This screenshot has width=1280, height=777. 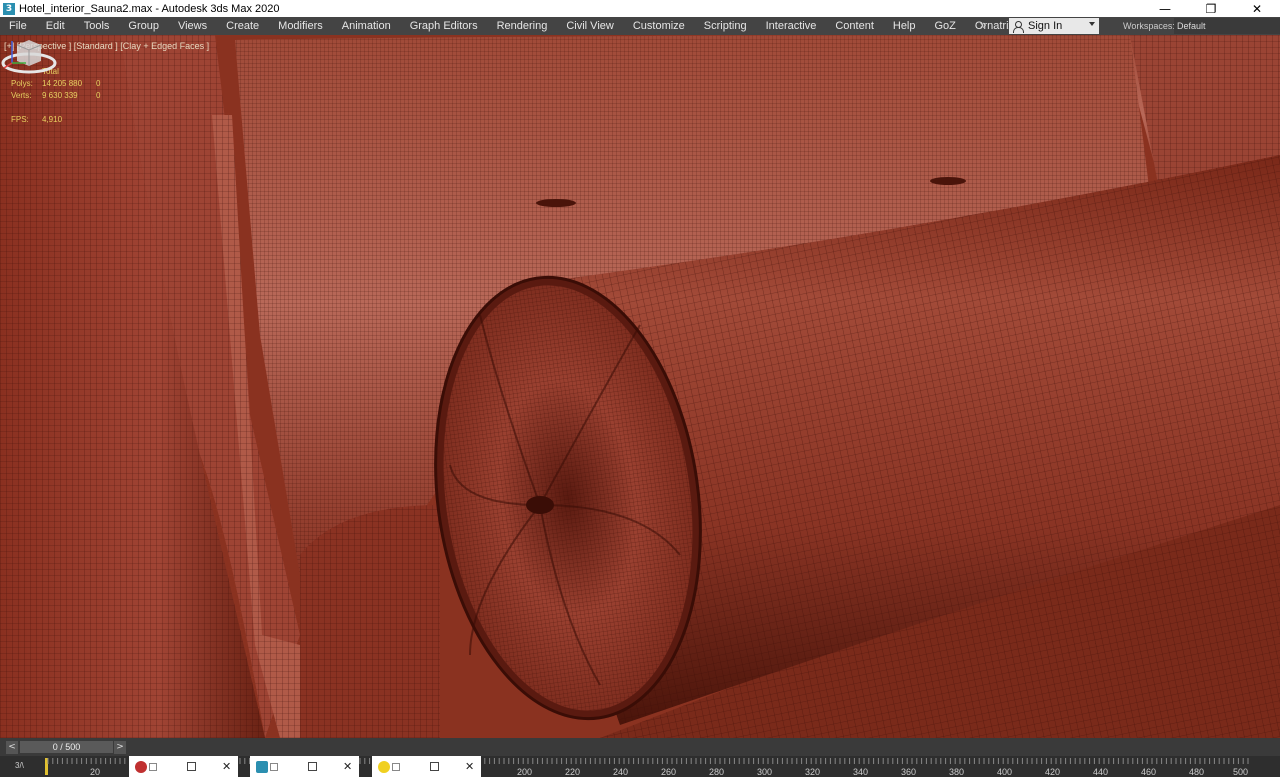 I want to click on tick-label: 300, so click(x=765, y=772).